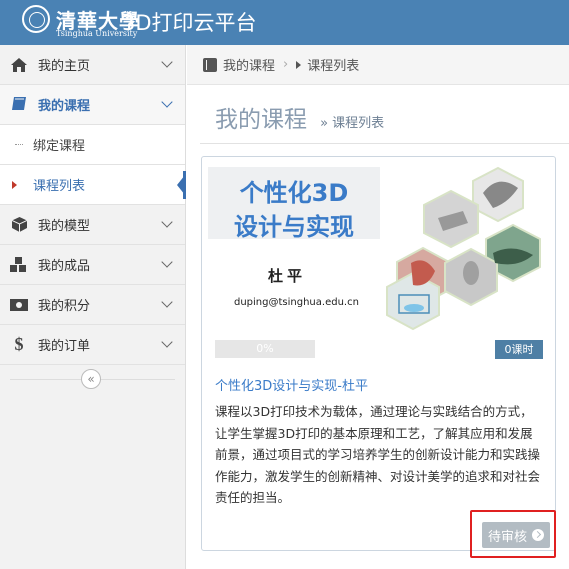  Describe the element at coordinates (59, 146) in the screenshot. I see `sidebar-subitem-label: 绑定课程` at that location.